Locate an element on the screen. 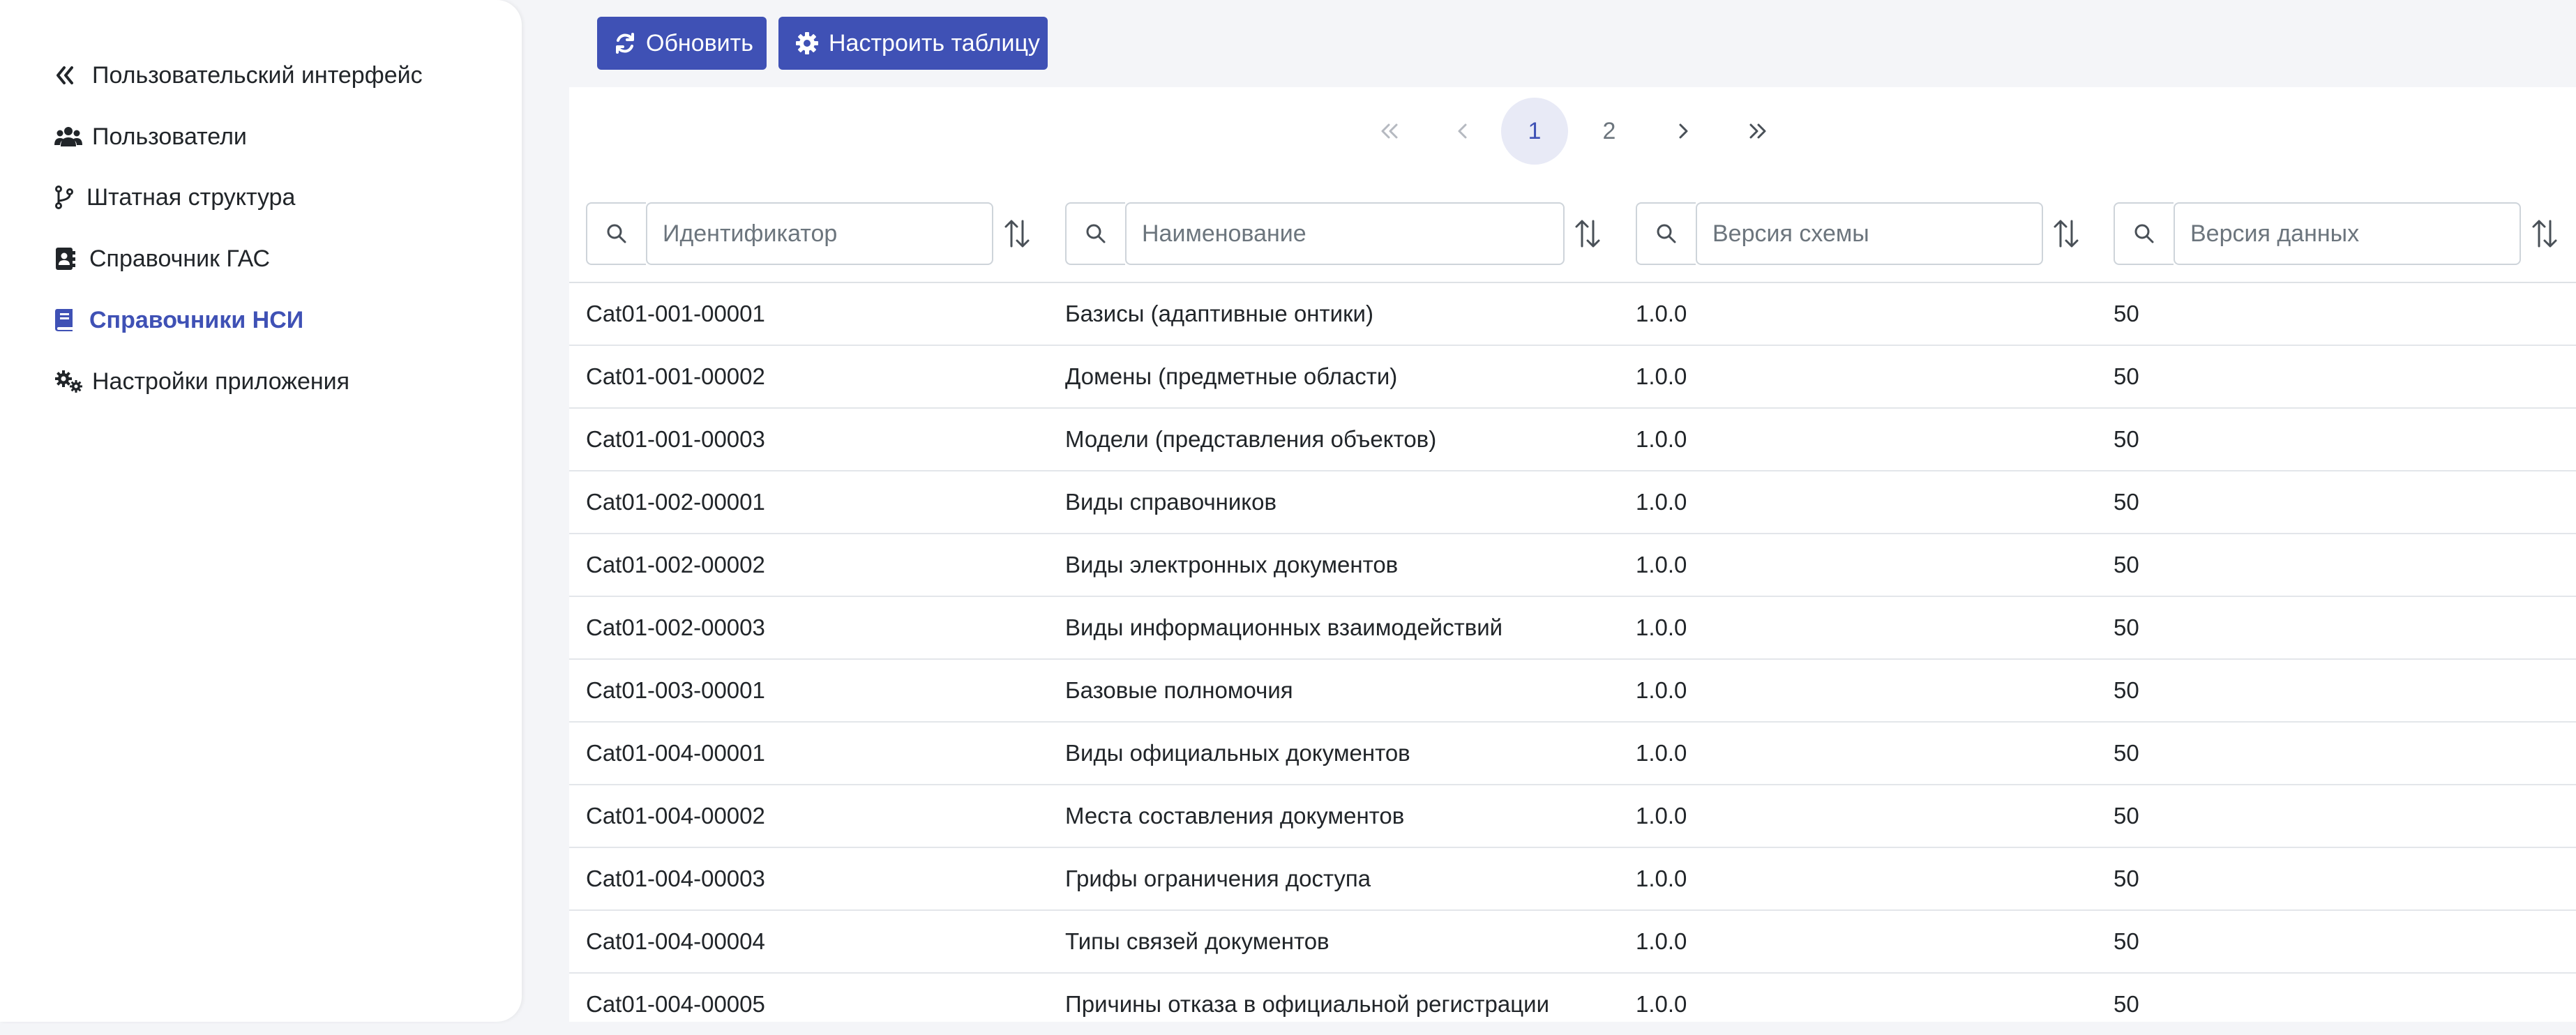 This screenshot has width=2576, height=1035. cell-name: Причины отказа в официальной регистрации is located at coordinates (1307, 1004).